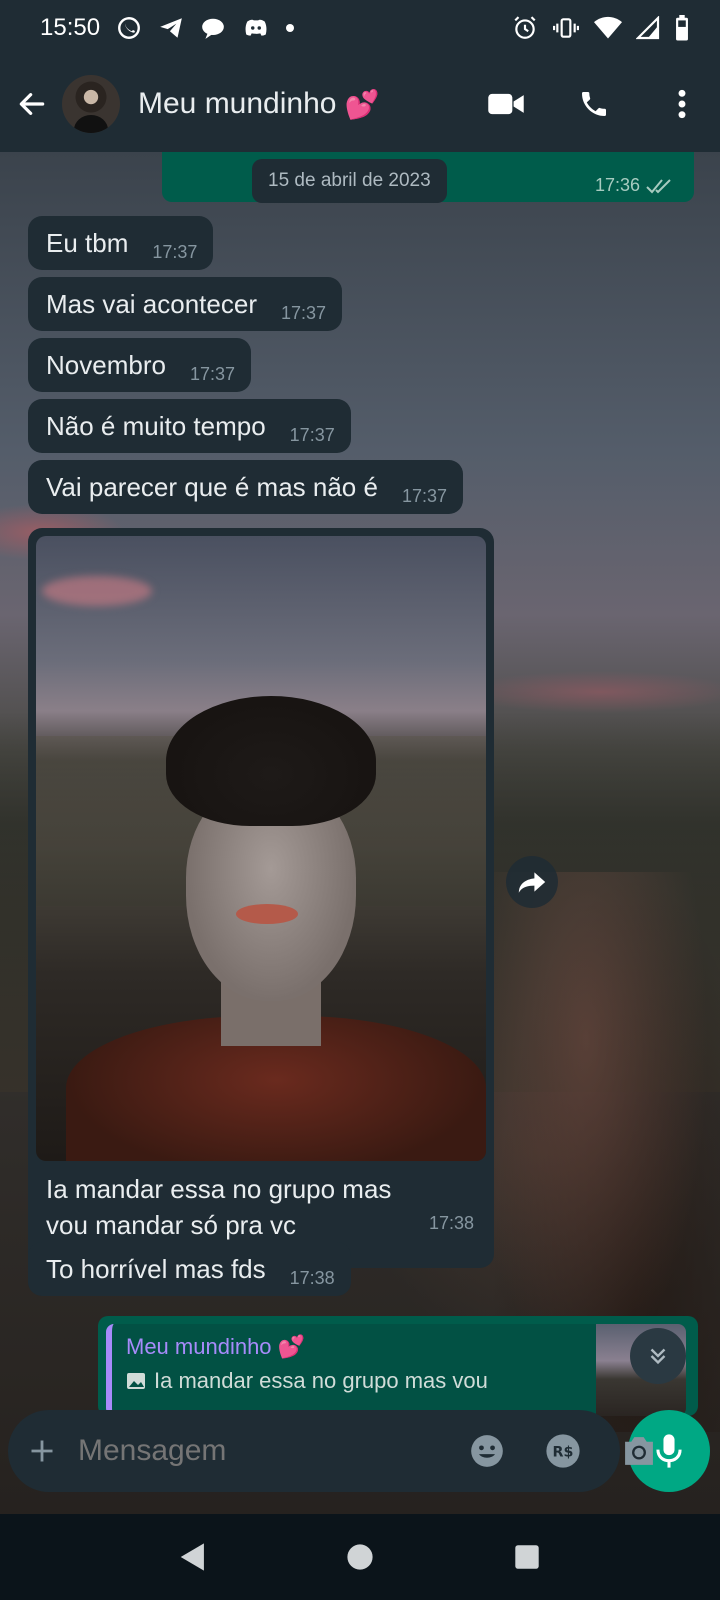 The height and width of the screenshot is (1600, 720). I want to click on contact-name: Meu mundinho 💕, so click(312, 104).